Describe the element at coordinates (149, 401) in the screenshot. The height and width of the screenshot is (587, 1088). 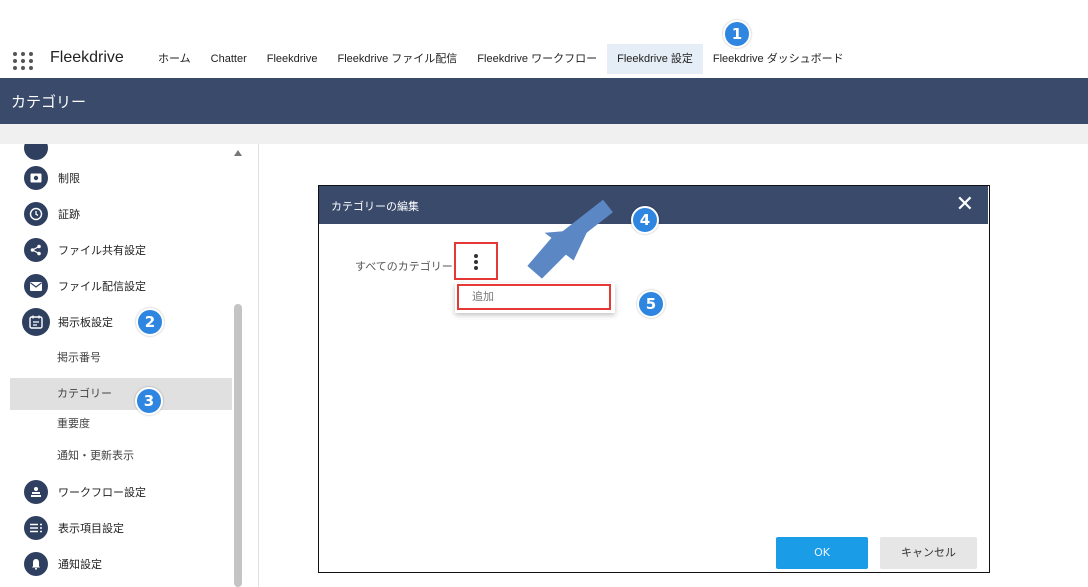
I see `annotation-badge-3: 3` at that location.